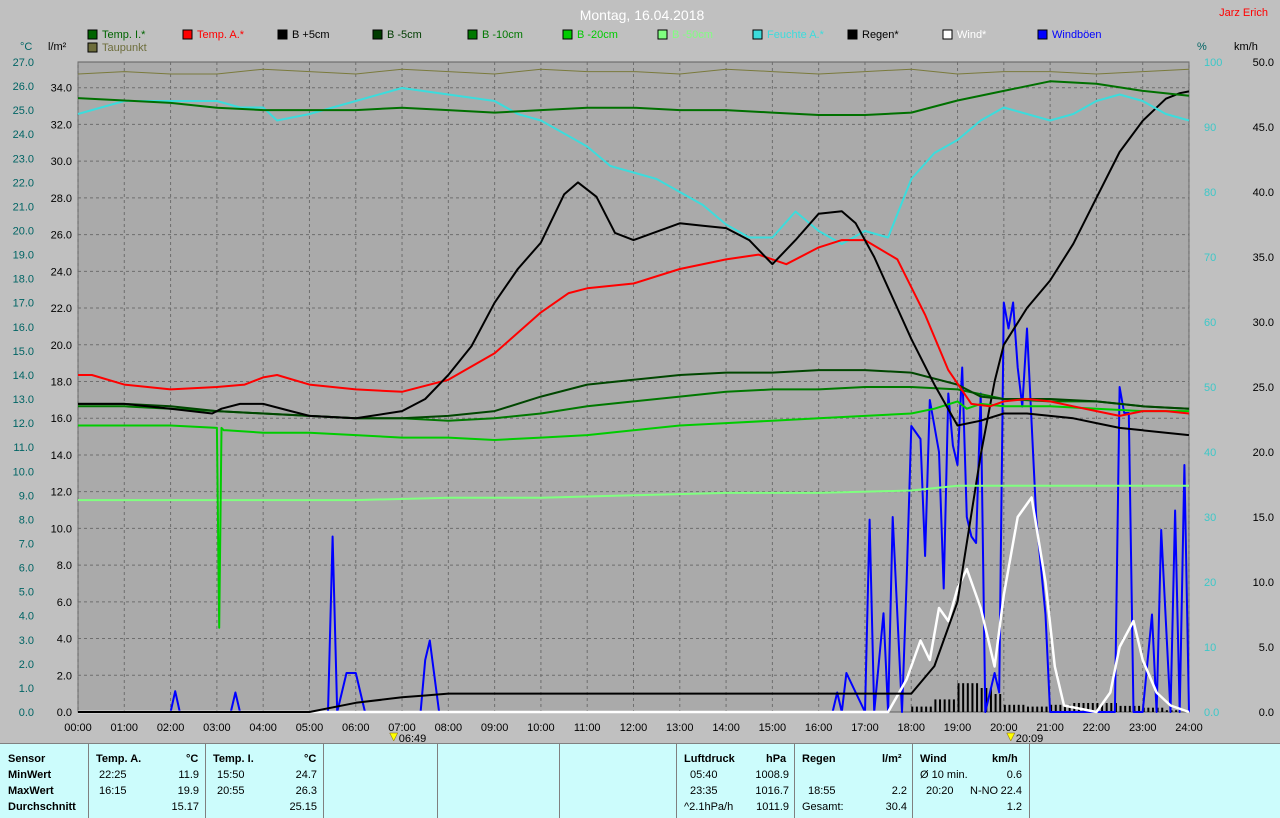  I want to click on tick-label-celsius: 19.0, so click(23, 256).